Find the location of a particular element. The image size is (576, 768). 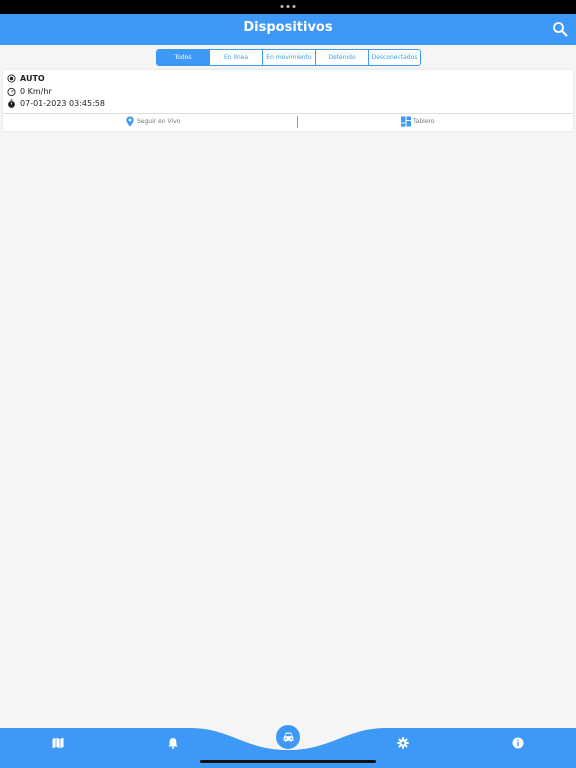

stopwatch-icon is located at coordinates (11, 103).